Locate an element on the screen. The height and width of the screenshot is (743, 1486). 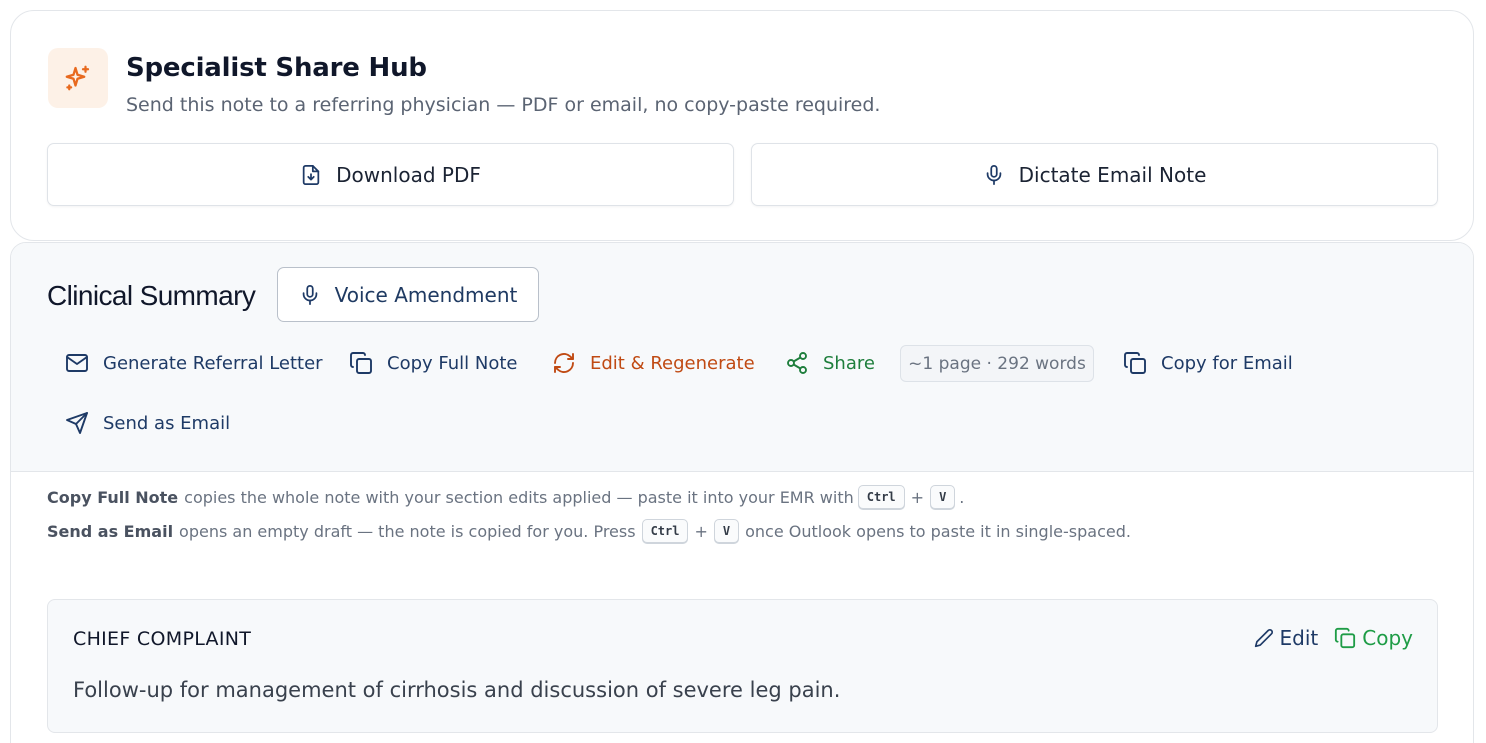
voice-amendment-label: Voice Amendment is located at coordinates (426, 294).